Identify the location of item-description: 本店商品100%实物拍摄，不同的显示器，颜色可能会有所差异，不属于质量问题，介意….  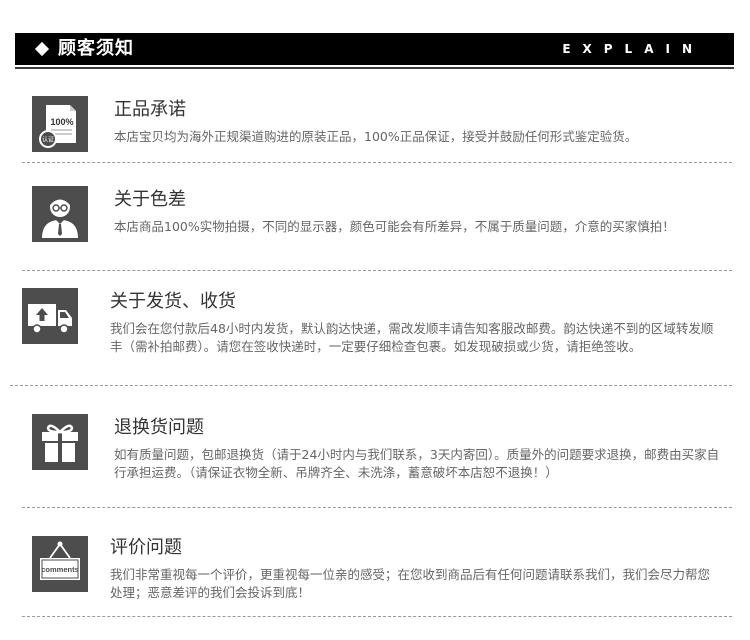
(394, 226).